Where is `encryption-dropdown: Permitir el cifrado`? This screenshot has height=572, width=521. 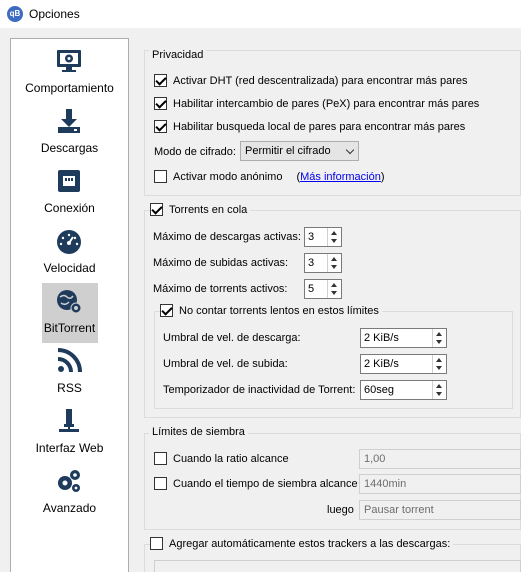
encryption-dropdown: Permitir el cifrado is located at coordinates (299, 151).